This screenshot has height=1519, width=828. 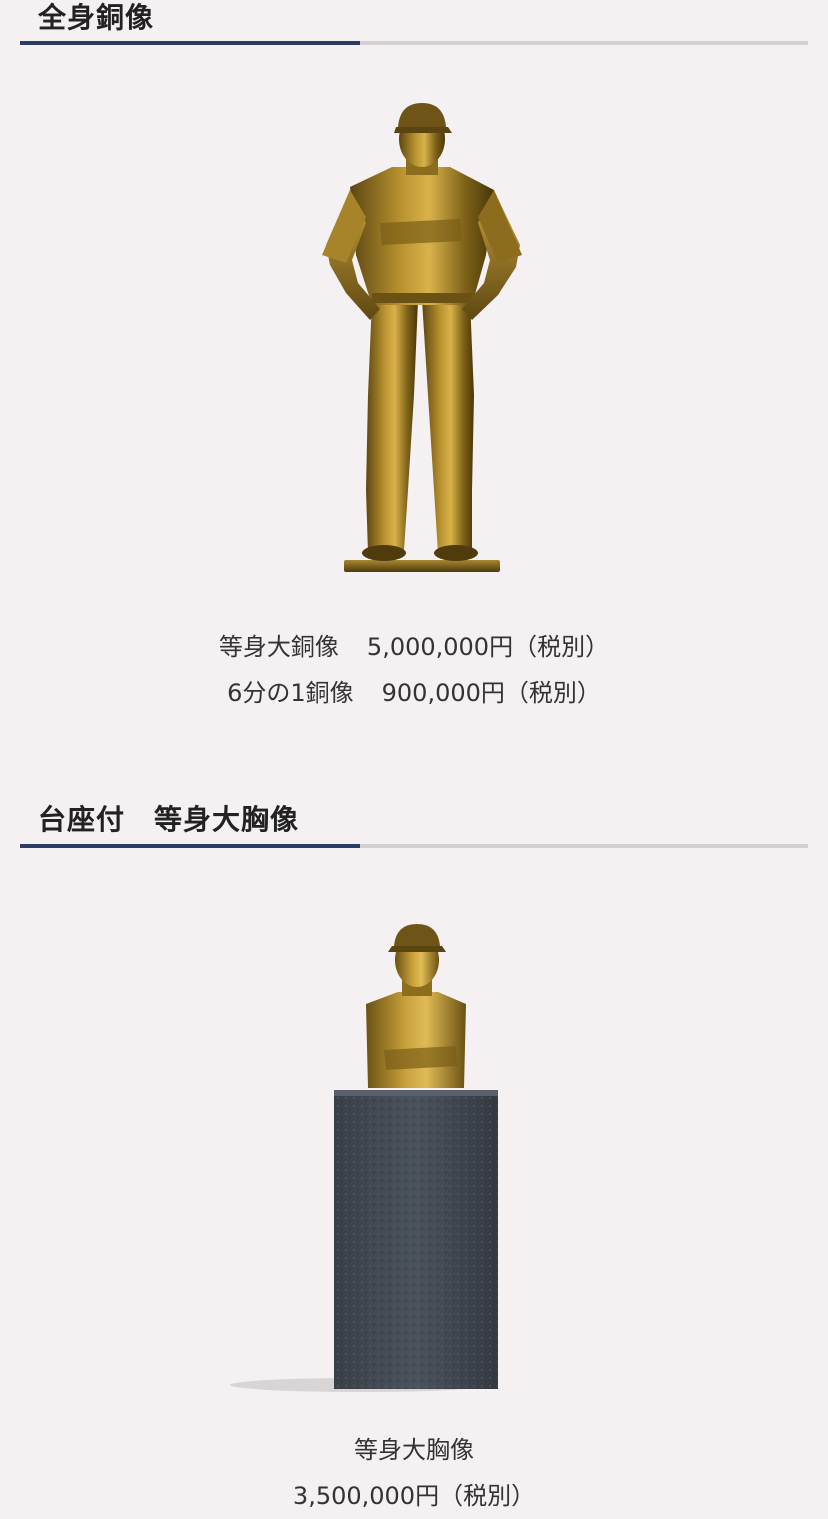 I want to click on price-value-line: 3,500,000円（税別）, so click(x=414, y=1496).